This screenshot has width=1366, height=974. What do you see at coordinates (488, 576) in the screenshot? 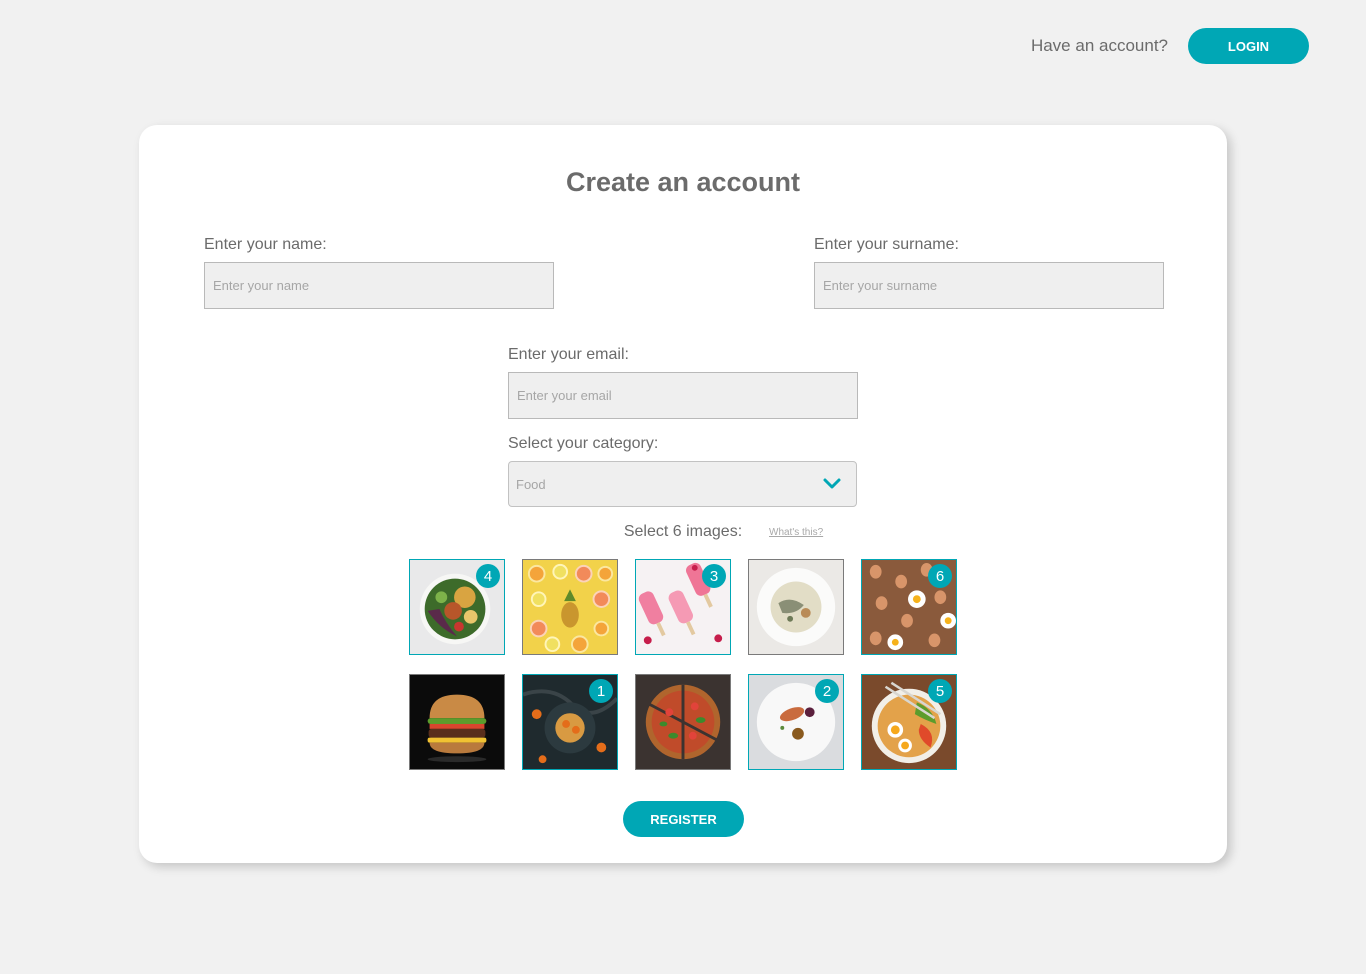
I see `selection-order-badge: 4` at bounding box center [488, 576].